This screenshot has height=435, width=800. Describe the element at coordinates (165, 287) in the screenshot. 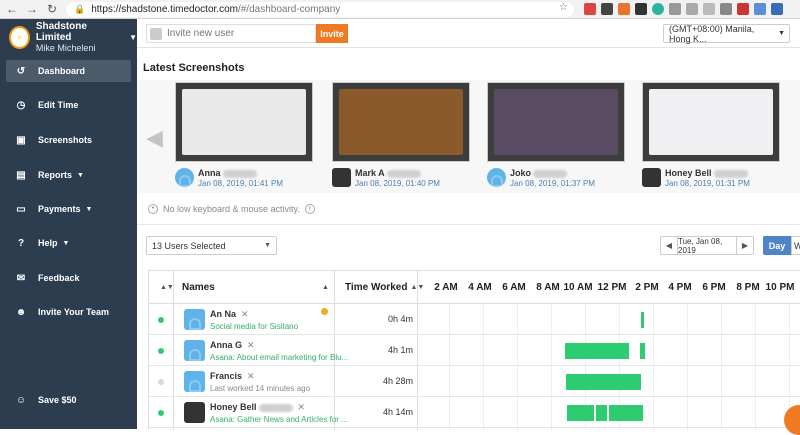

I see `sort-status-button: ▲▼` at that location.